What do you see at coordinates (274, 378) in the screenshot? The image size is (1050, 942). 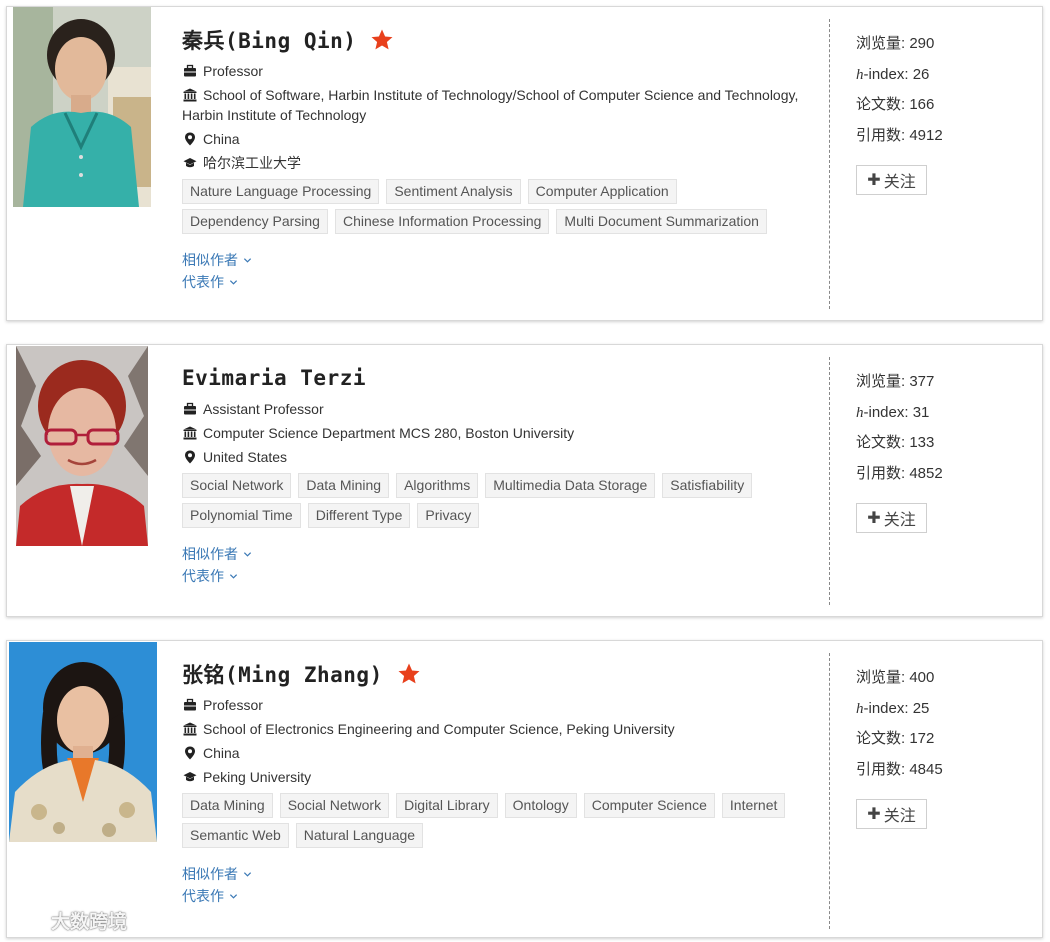 I see `scholar-name: Evimaria Terzi` at bounding box center [274, 378].